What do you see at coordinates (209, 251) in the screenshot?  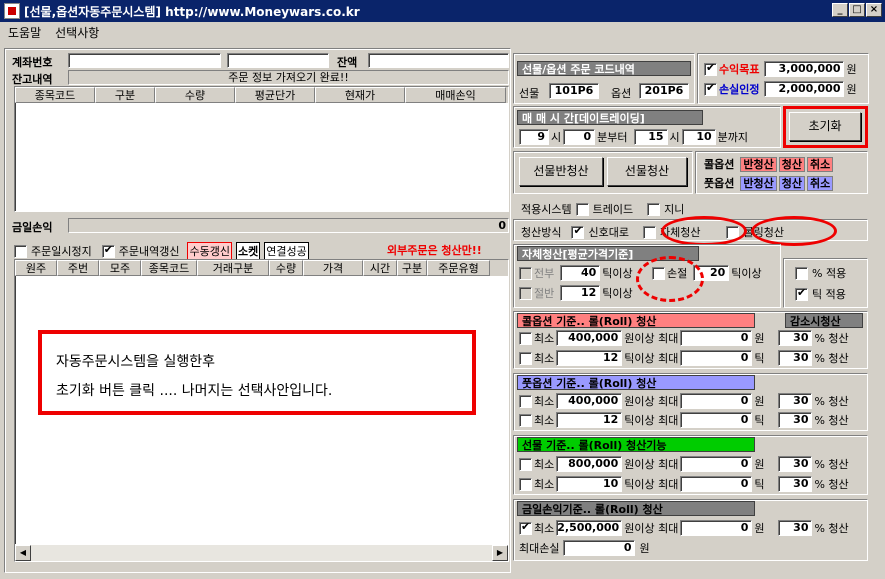 I see `manual-refresh-button: 수동갱신` at bounding box center [209, 251].